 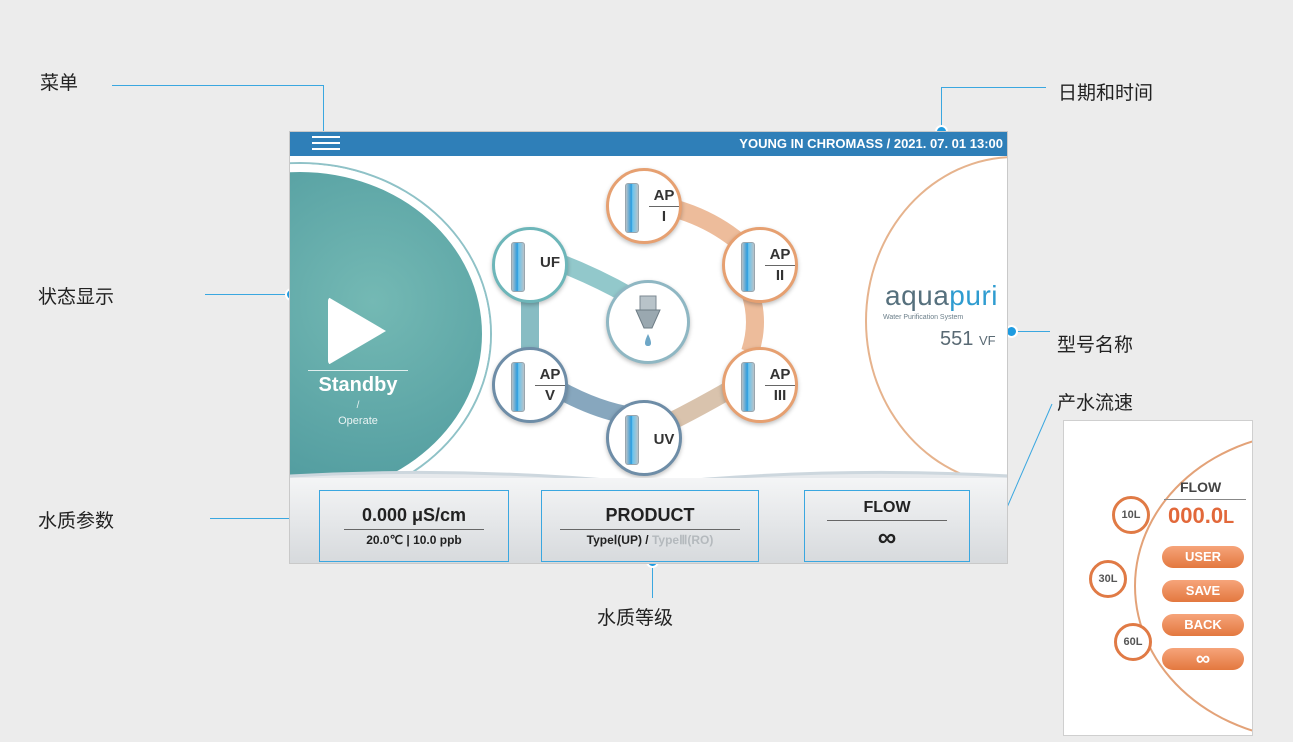 I want to click on callout-status: 状态显示, so click(x=76, y=297).